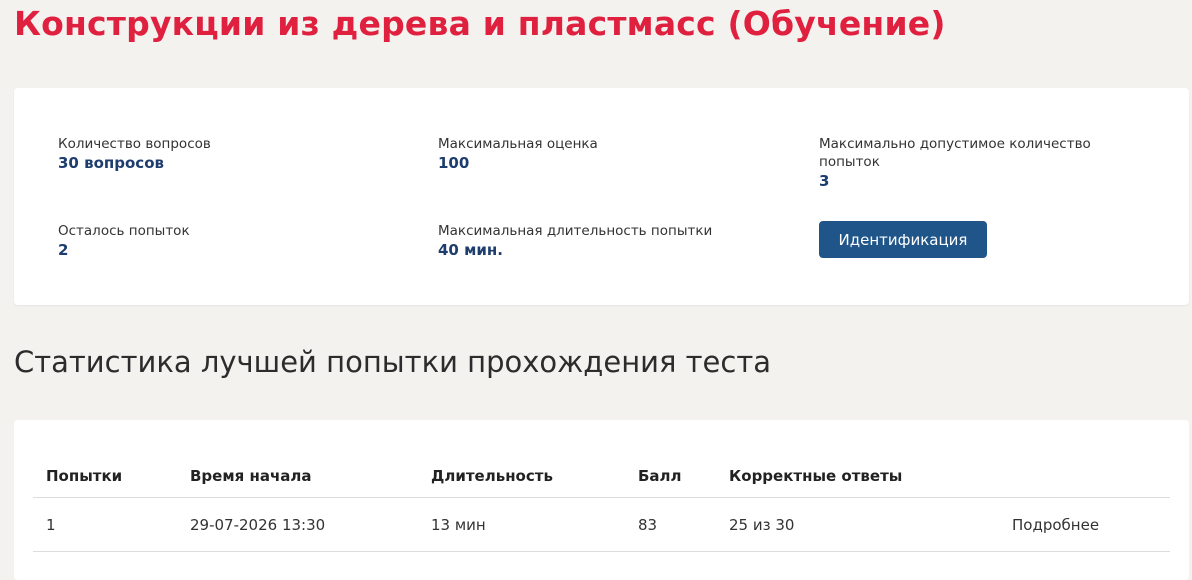 The image size is (1192, 580). Describe the element at coordinates (134, 144) in the screenshot. I see `info-label: Количество вопросов` at that location.